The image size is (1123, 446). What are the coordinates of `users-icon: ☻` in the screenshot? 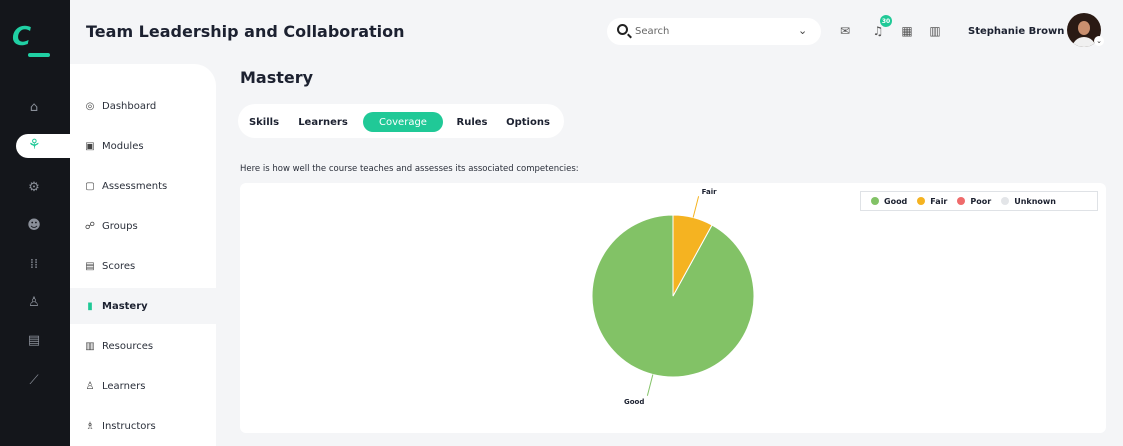 It's located at (34, 225).